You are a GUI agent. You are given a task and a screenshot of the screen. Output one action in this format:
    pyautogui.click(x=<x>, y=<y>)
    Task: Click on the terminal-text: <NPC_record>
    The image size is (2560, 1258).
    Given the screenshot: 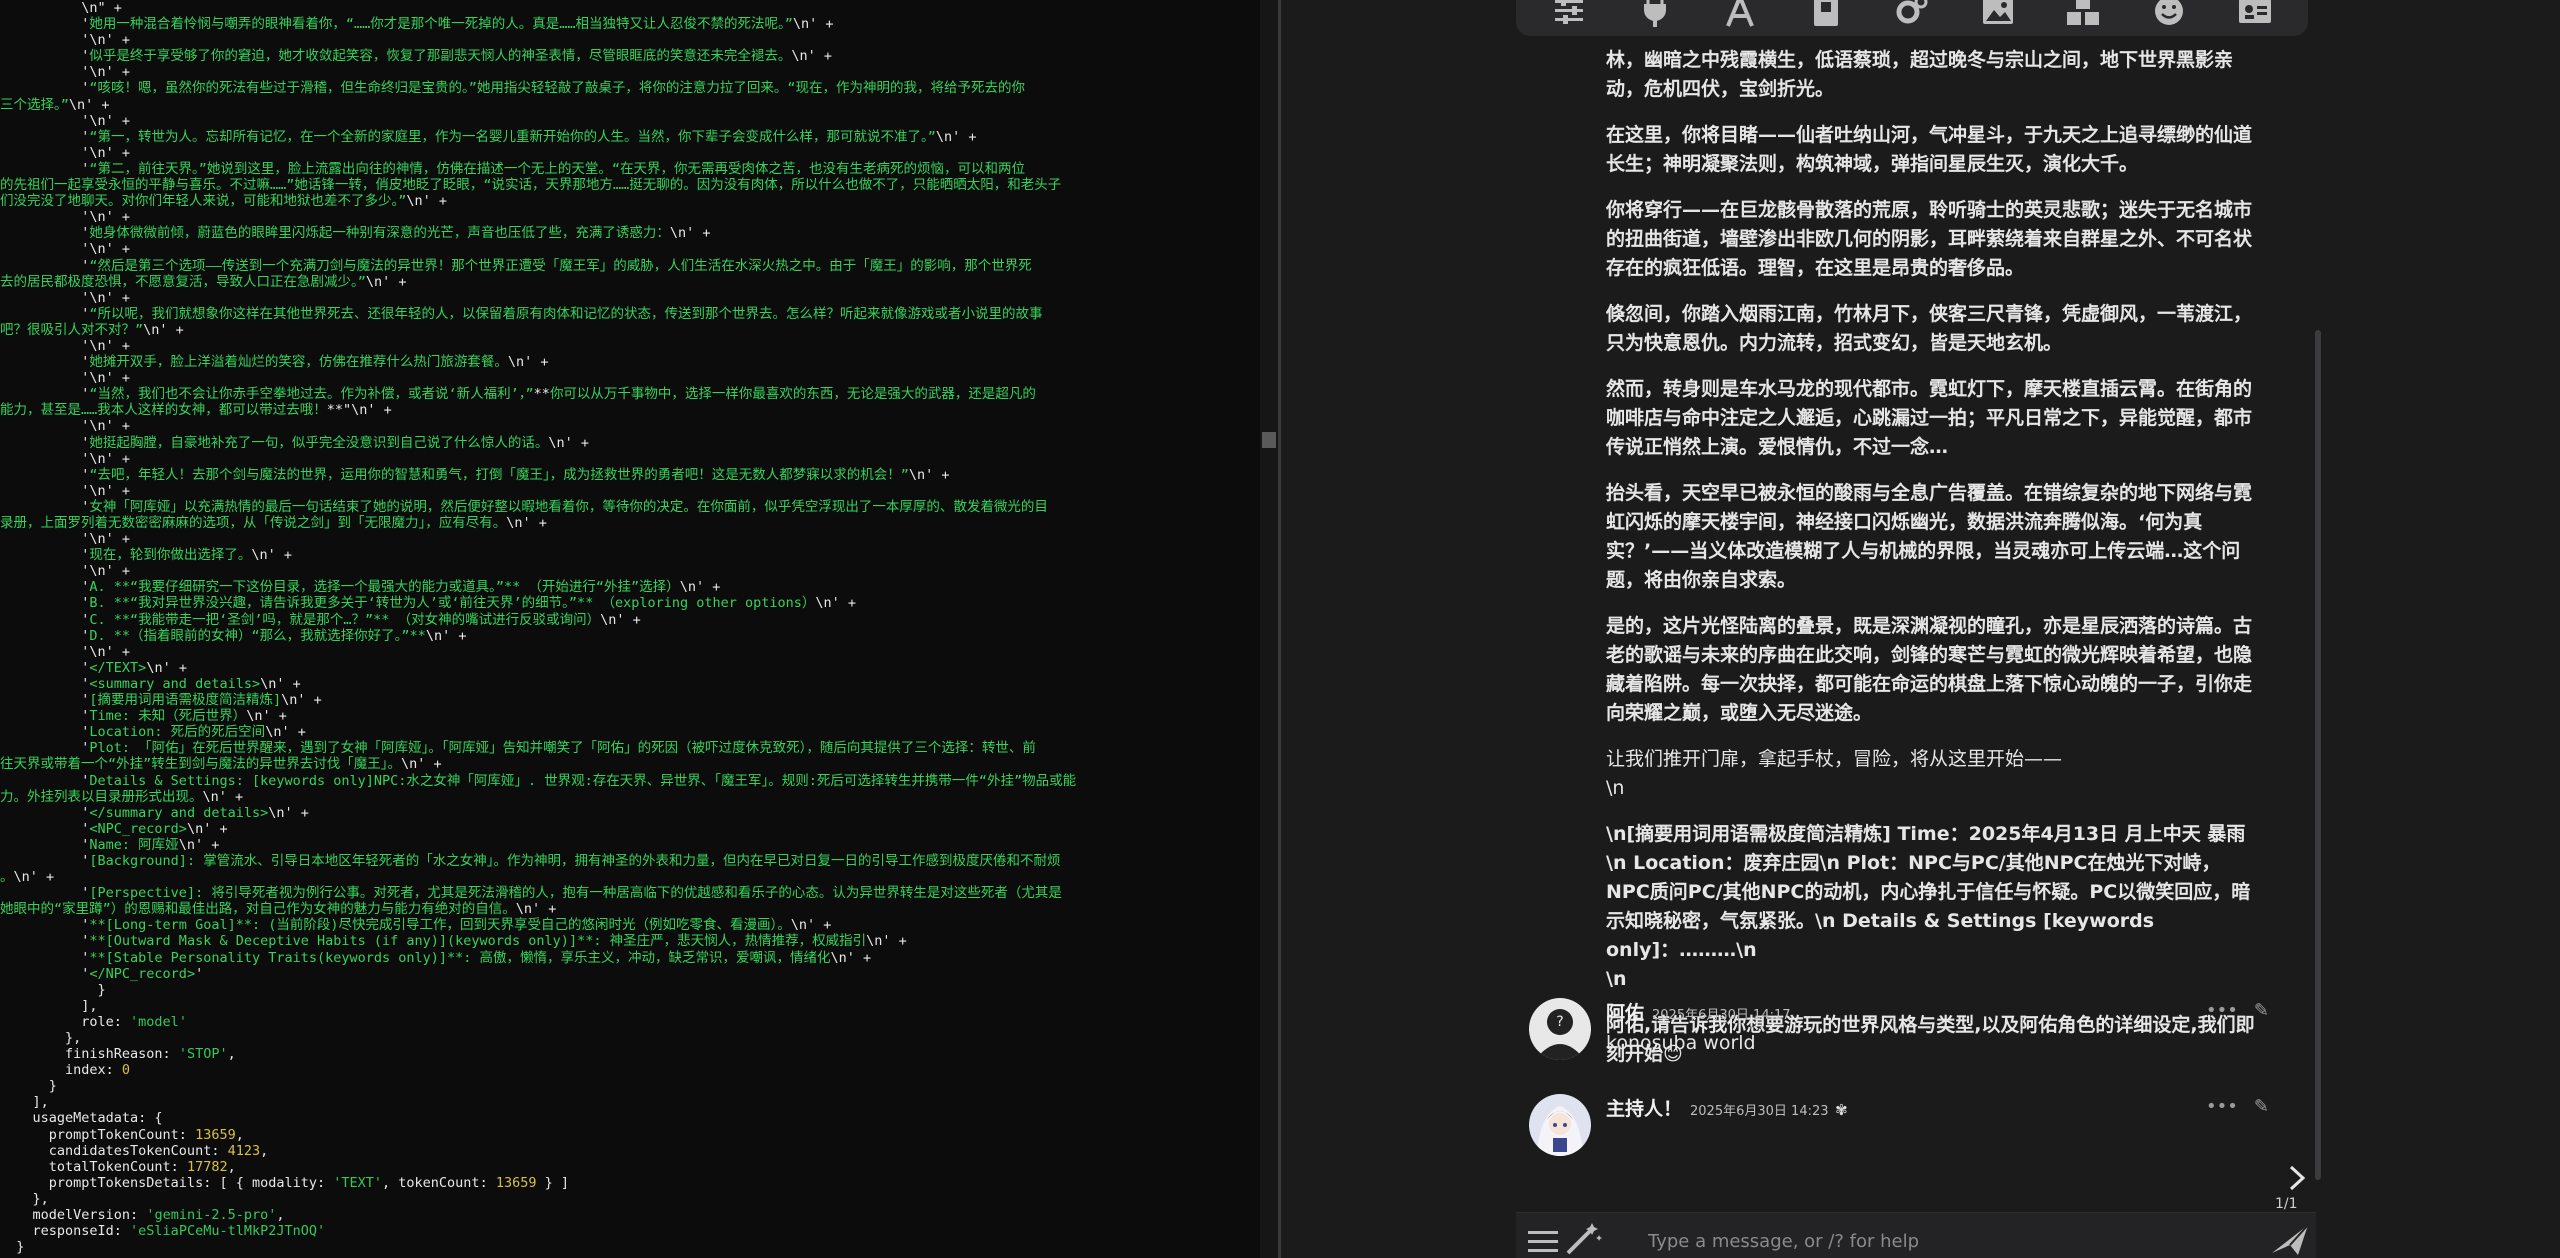 What is the action you would take?
    pyautogui.click(x=138, y=828)
    